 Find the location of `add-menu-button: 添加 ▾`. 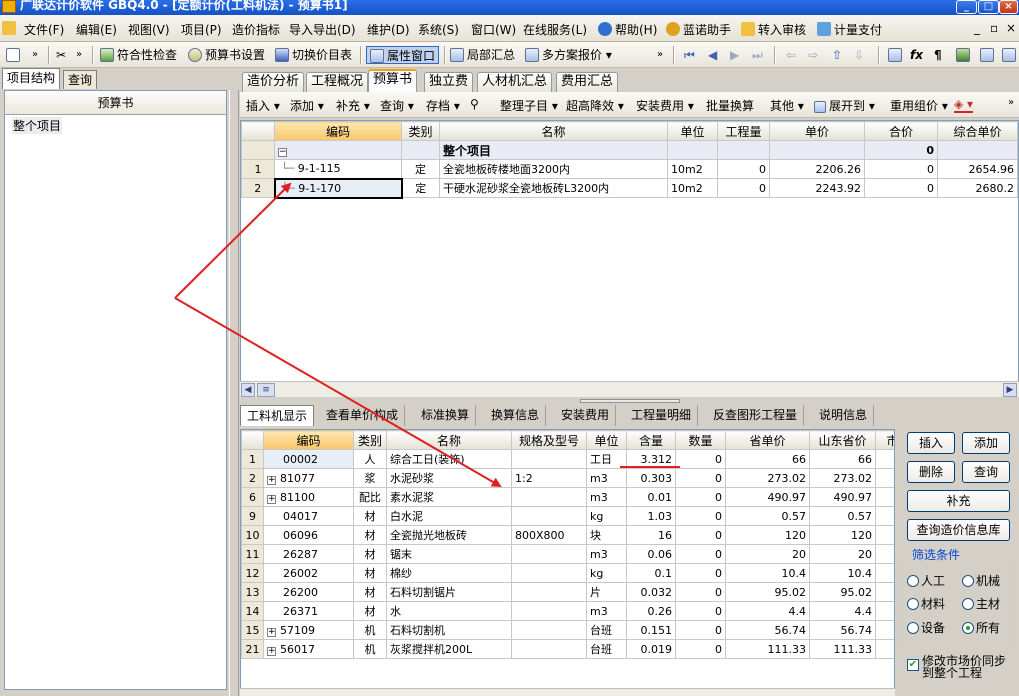

add-menu-button: 添加 ▾ is located at coordinates (307, 105).